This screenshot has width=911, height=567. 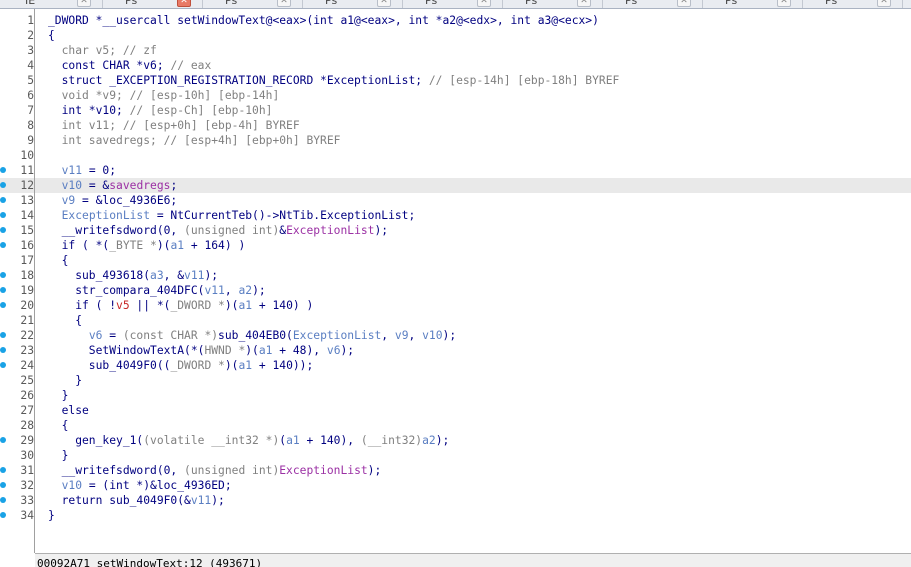 What do you see at coordinates (27, 470) in the screenshot?
I see `line-number: 31` at bounding box center [27, 470].